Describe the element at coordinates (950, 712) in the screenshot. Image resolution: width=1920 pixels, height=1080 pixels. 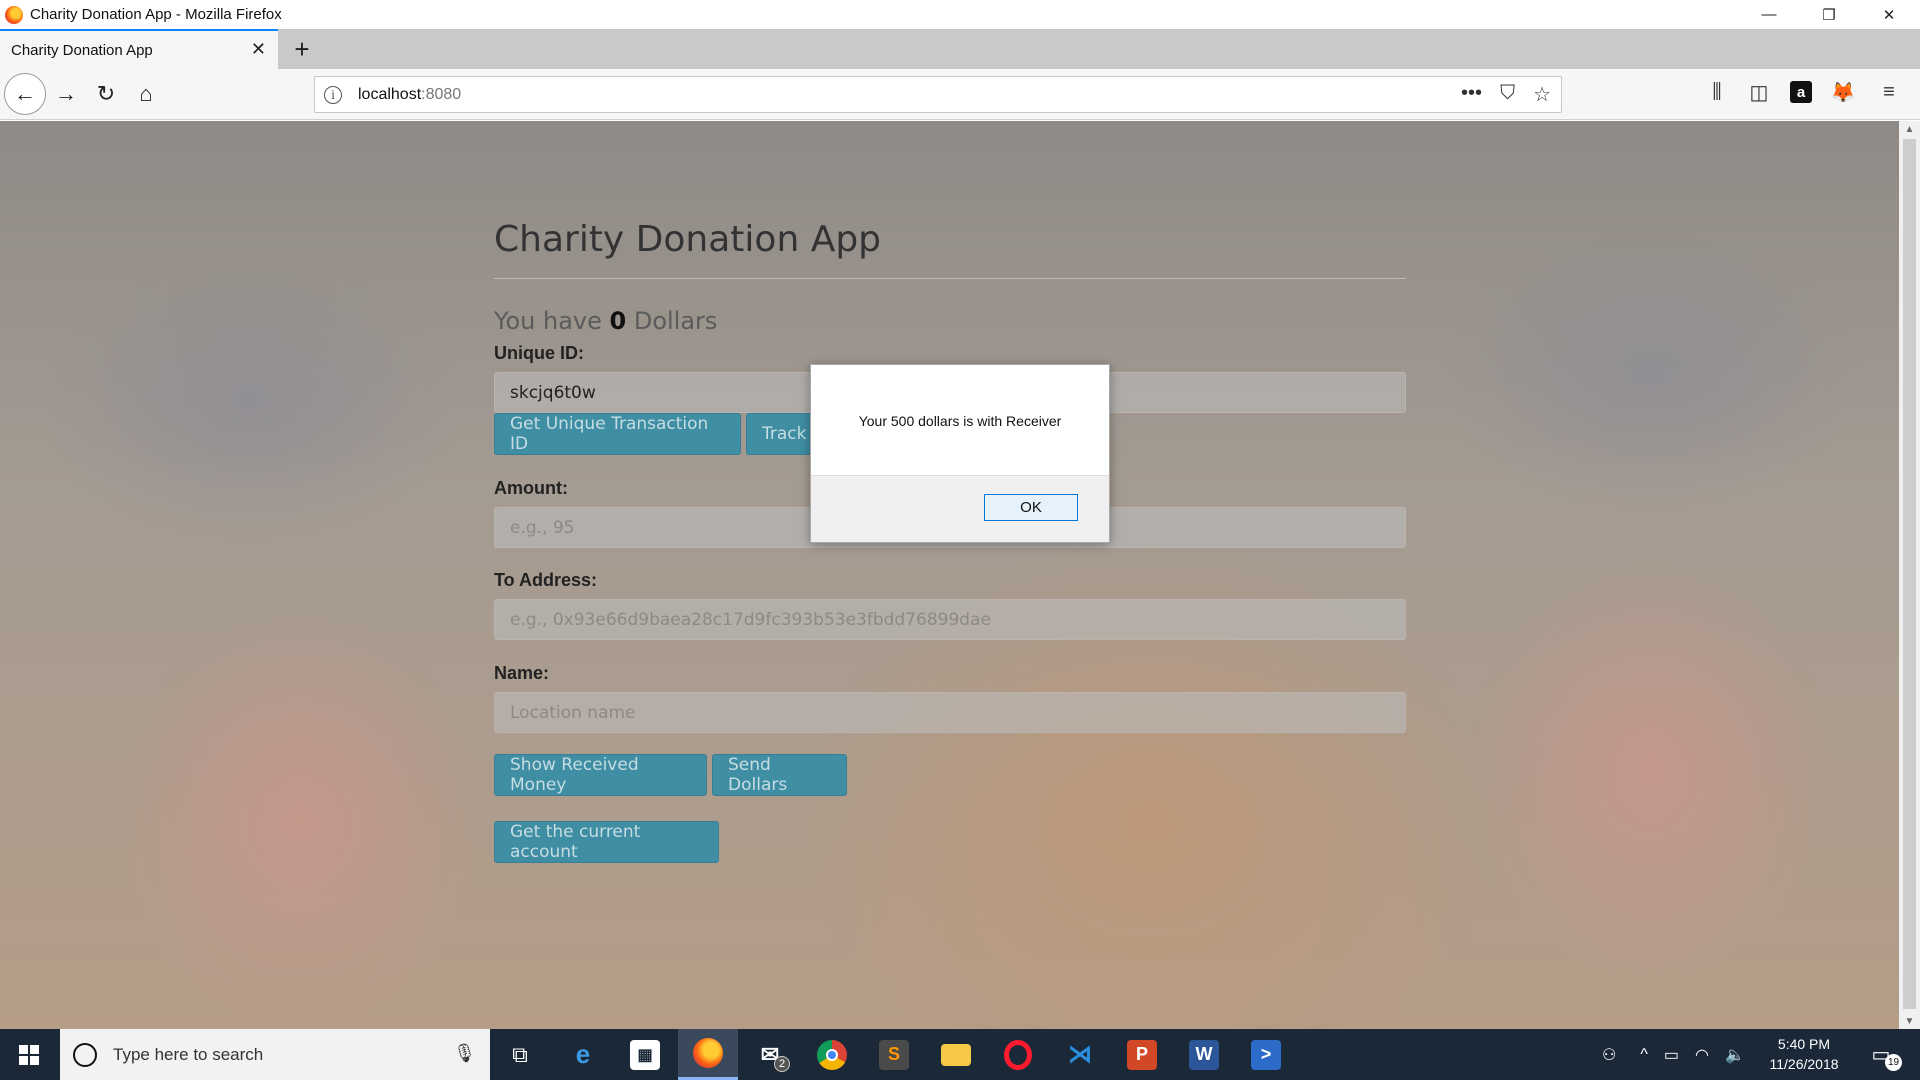
I see `name-input: Location name` at that location.